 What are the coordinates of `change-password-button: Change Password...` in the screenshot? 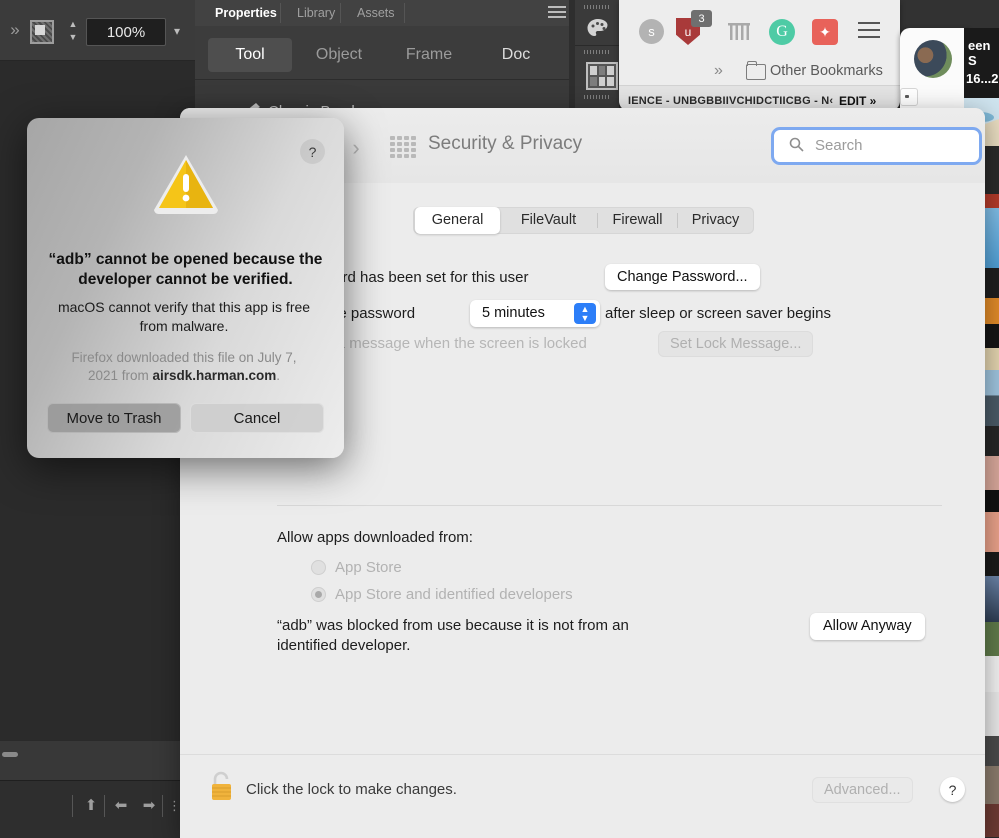 It's located at (682, 277).